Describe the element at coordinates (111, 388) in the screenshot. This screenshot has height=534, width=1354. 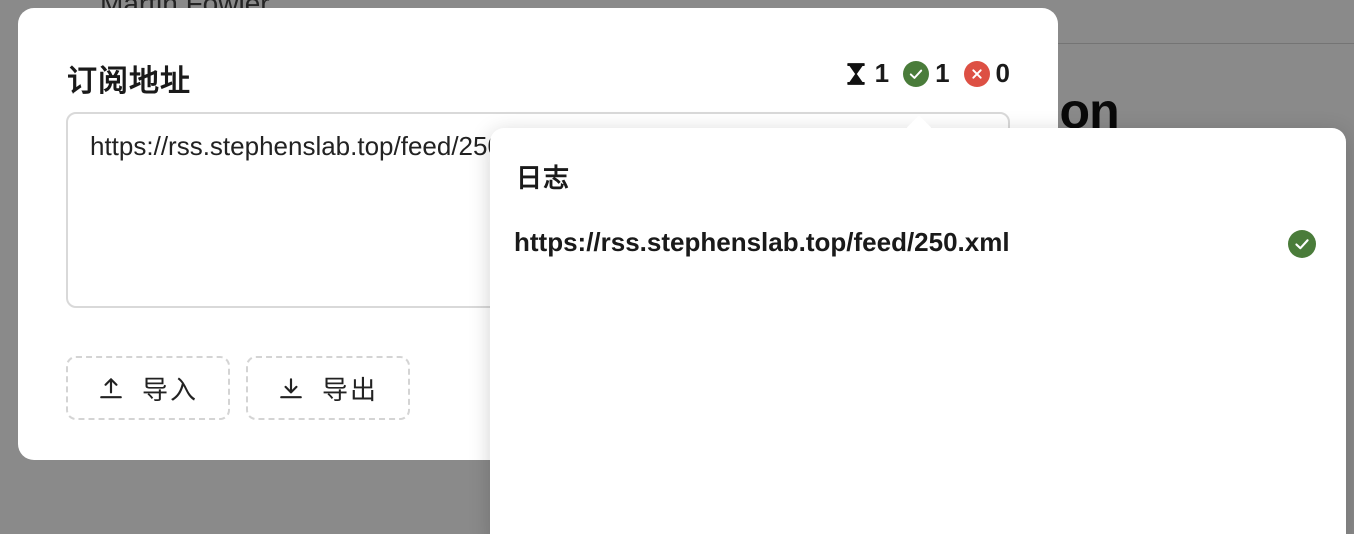
I see `upload-icon` at that location.